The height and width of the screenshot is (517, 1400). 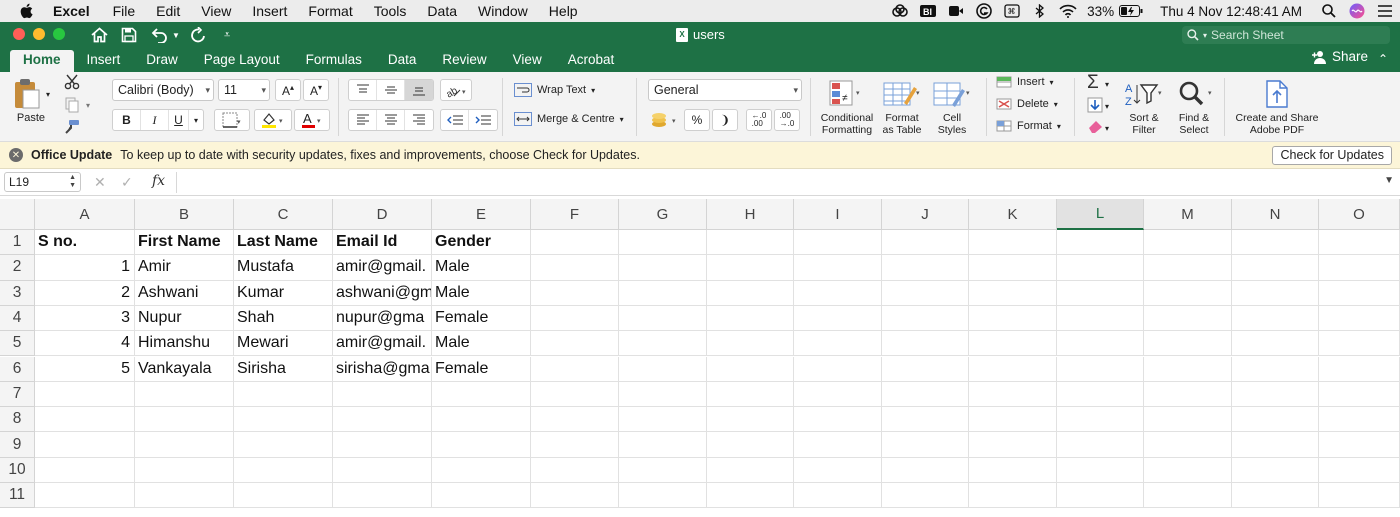 What do you see at coordinates (1013, 318) in the screenshot?
I see `cell-k4` at bounding box center [1013, 318].